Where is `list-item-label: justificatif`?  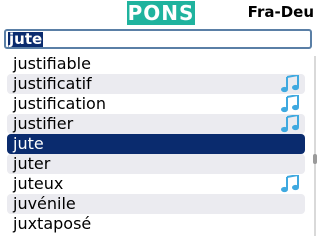 list-item-label: justificatif is located at coordinates (52, 83).